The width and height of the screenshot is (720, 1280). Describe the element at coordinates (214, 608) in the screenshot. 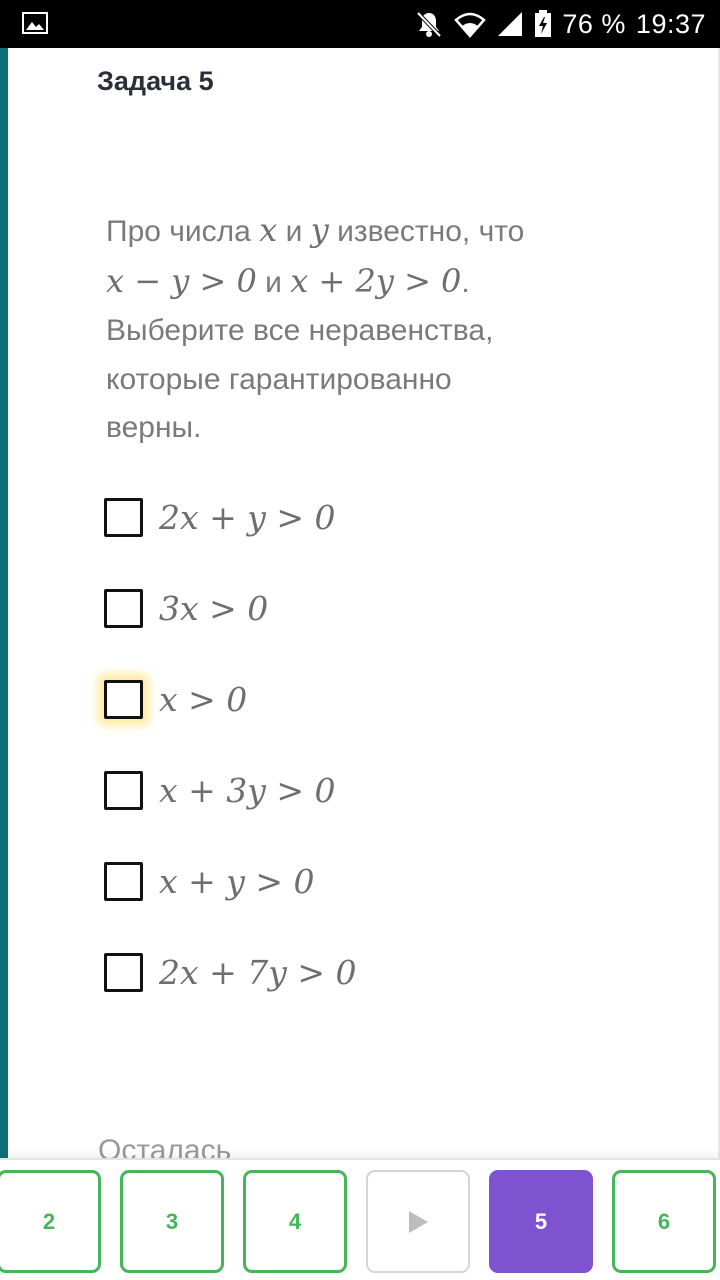

I see `option-label: 3x > 0` at that location.